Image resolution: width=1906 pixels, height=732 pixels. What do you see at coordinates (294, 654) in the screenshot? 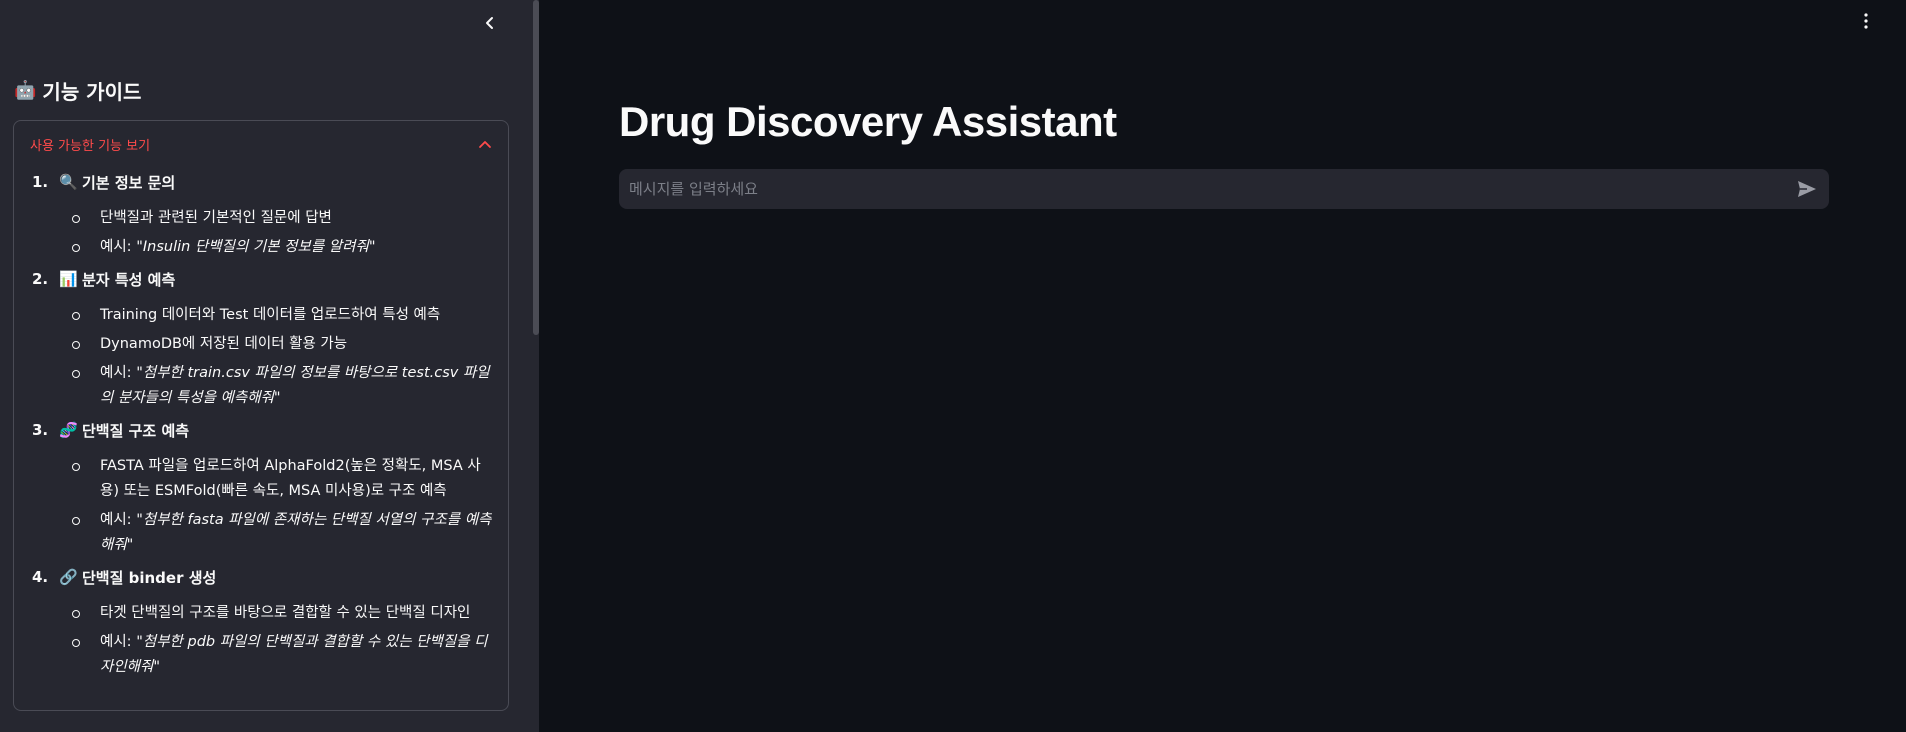
I see `example-text: "첨부한 pdb 파일의 단백질과 결합할 수 있는 단백질을 디자인해줘"` at bounding box center [294, 654].